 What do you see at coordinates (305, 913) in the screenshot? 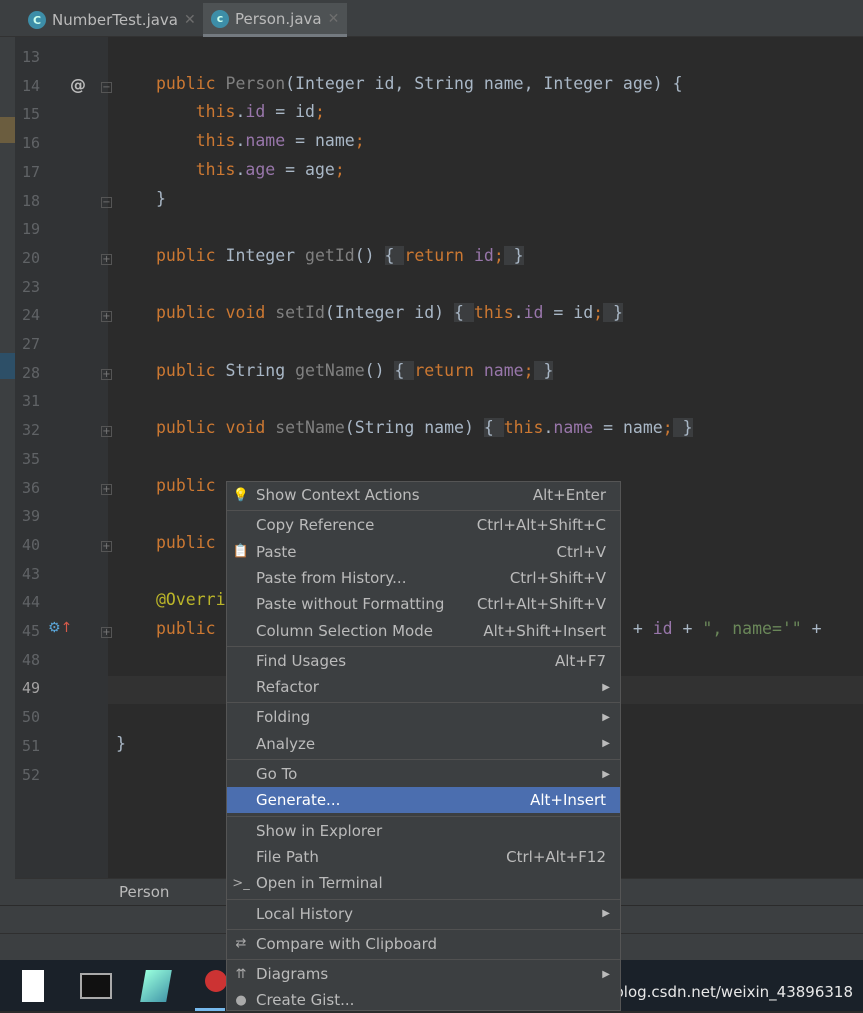
I see `menu-item-label: Local History` at bounding box center [305, 913].